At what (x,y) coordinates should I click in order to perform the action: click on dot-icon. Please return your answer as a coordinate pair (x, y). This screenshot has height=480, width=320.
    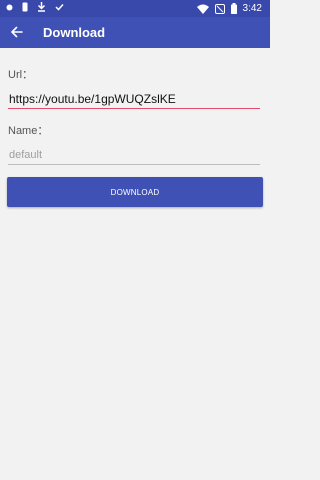
    Looking at the image, I should click on (9, 7).